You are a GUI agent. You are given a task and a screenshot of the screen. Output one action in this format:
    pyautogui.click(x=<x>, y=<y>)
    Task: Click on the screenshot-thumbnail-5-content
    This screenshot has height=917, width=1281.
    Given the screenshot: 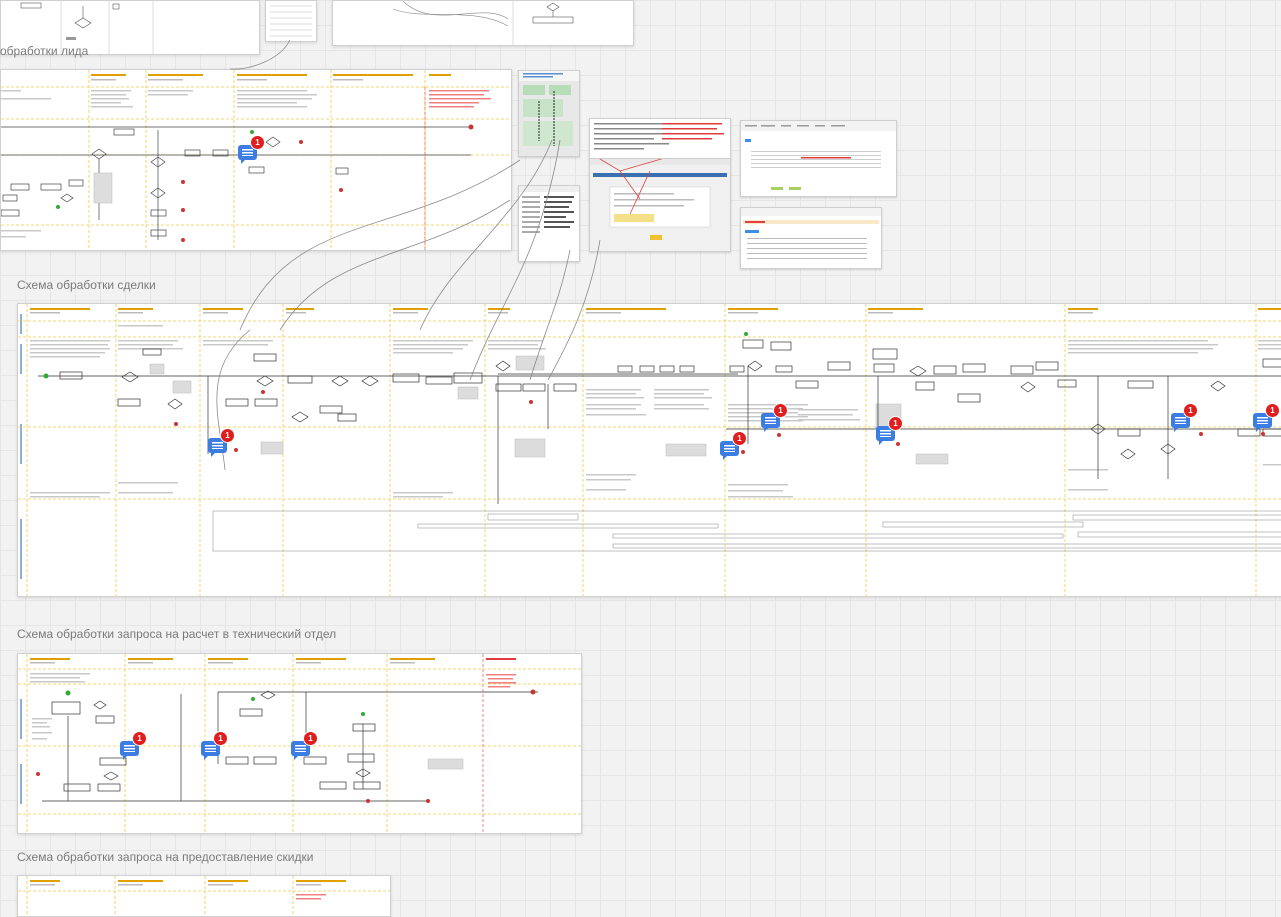 What is the action you would take?
    pyautogui.click(x=818, y=155)
    